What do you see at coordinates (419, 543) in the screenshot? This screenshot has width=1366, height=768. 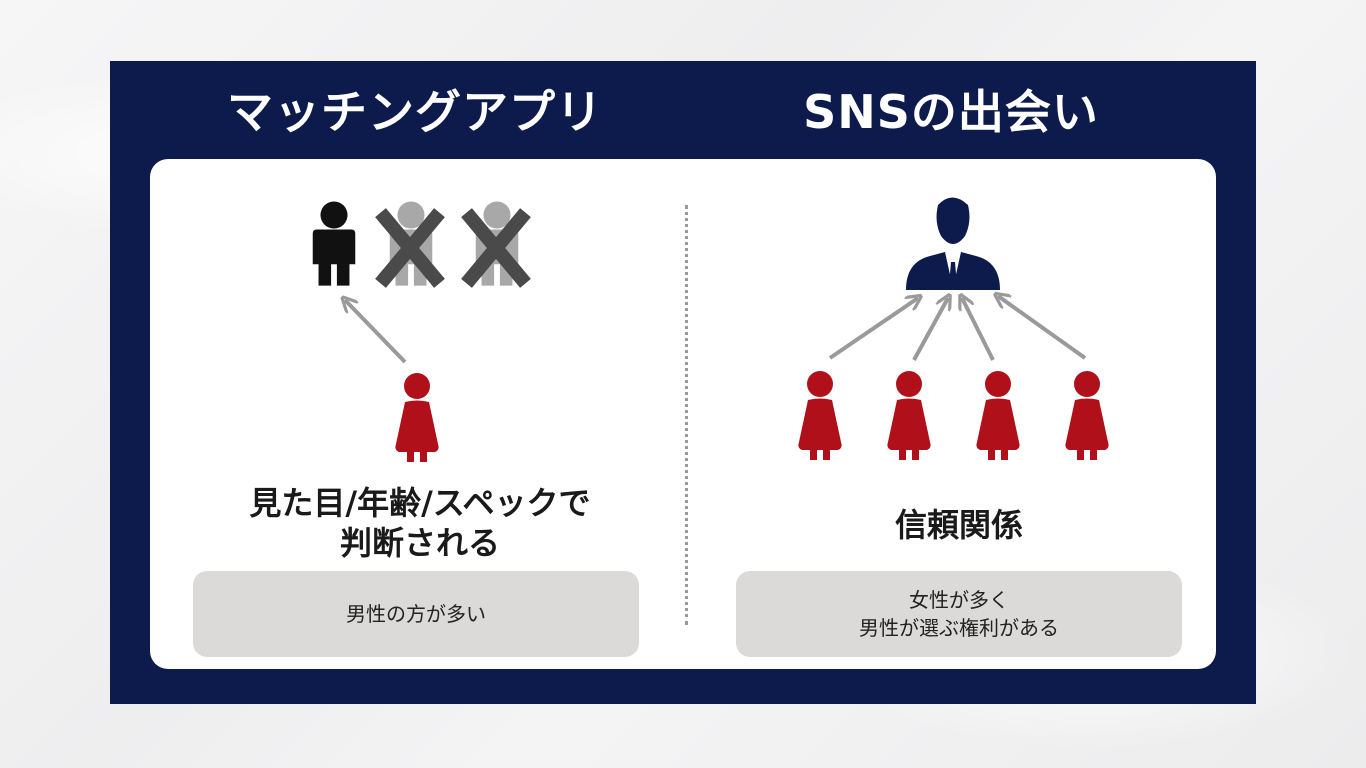 I see `left-statement-line-2: 判断される` at bounding box center [419, 543].